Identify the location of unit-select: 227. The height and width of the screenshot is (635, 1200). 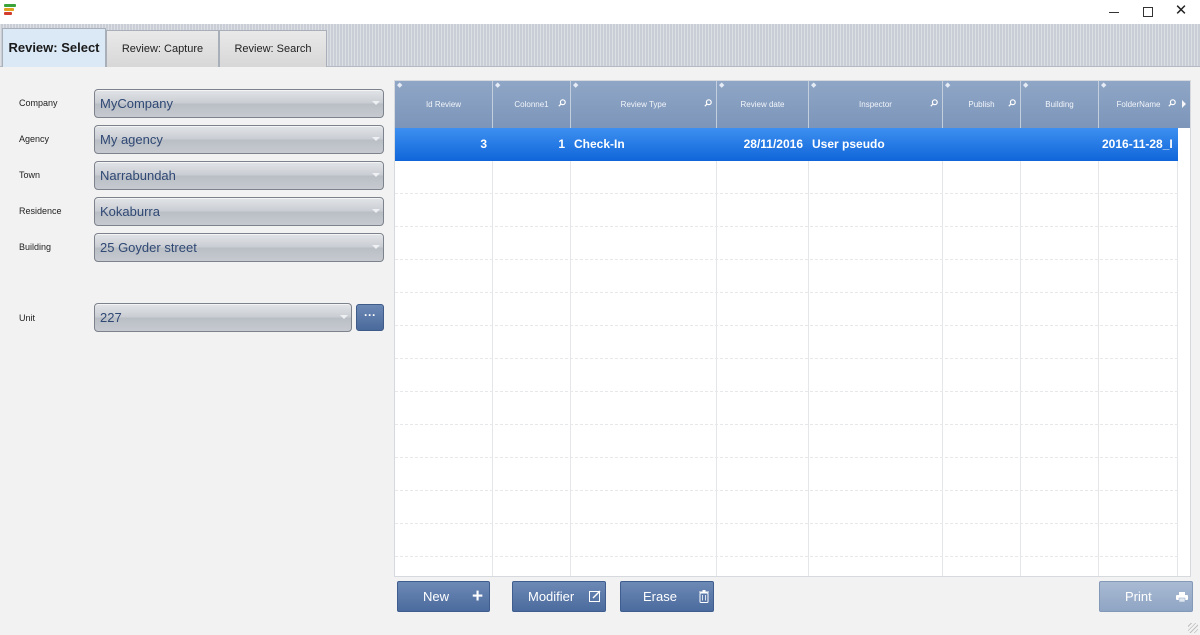
(223, 317).